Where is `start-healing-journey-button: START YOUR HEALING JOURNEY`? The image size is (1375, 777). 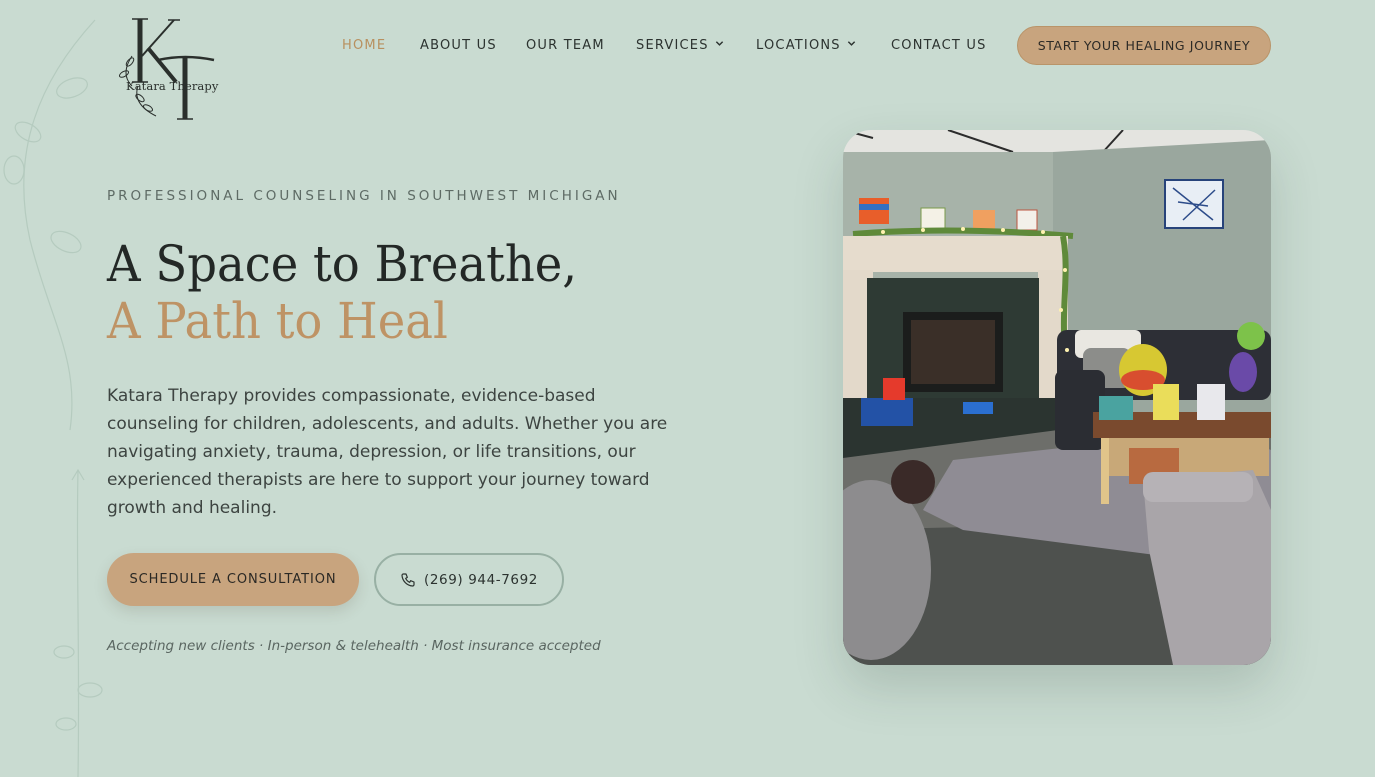 start-healing-journey-button: START YOUR HEALING JOURNEY is located at coordinates (1144, 45).